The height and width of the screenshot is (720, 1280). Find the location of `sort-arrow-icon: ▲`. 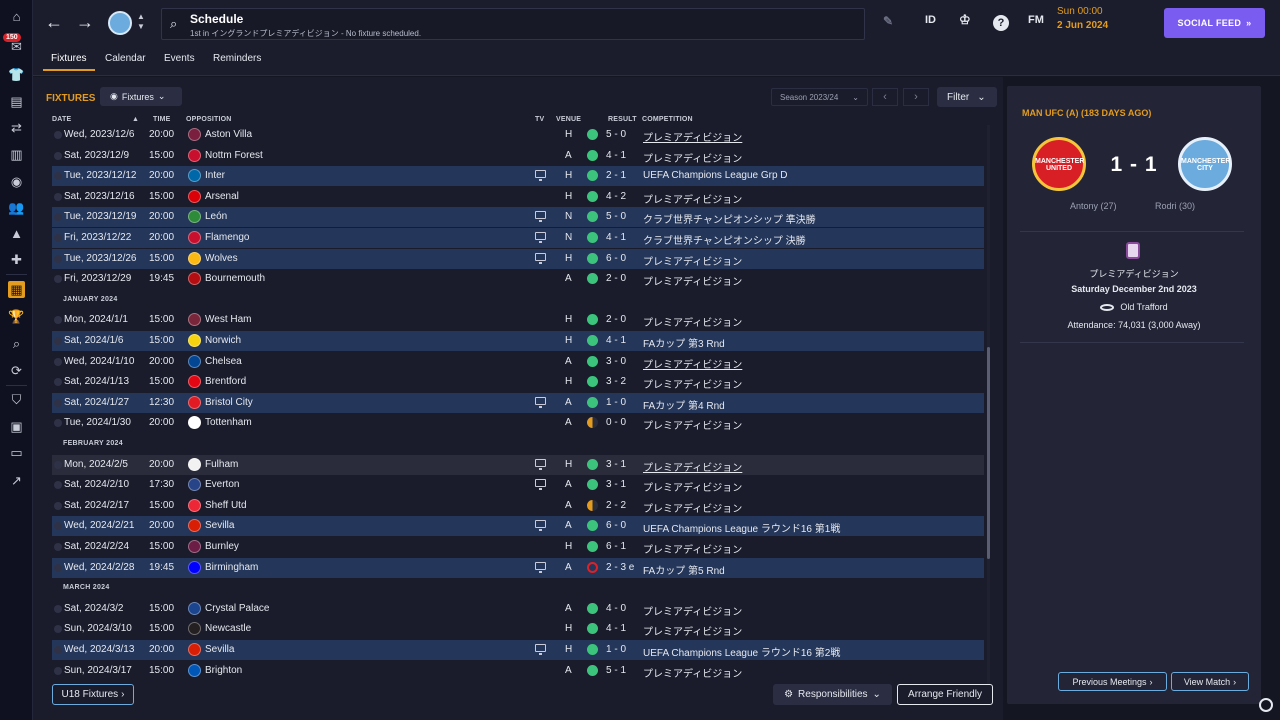

sort-arrow-icon: ▲ is located at coordinates (135, 119).